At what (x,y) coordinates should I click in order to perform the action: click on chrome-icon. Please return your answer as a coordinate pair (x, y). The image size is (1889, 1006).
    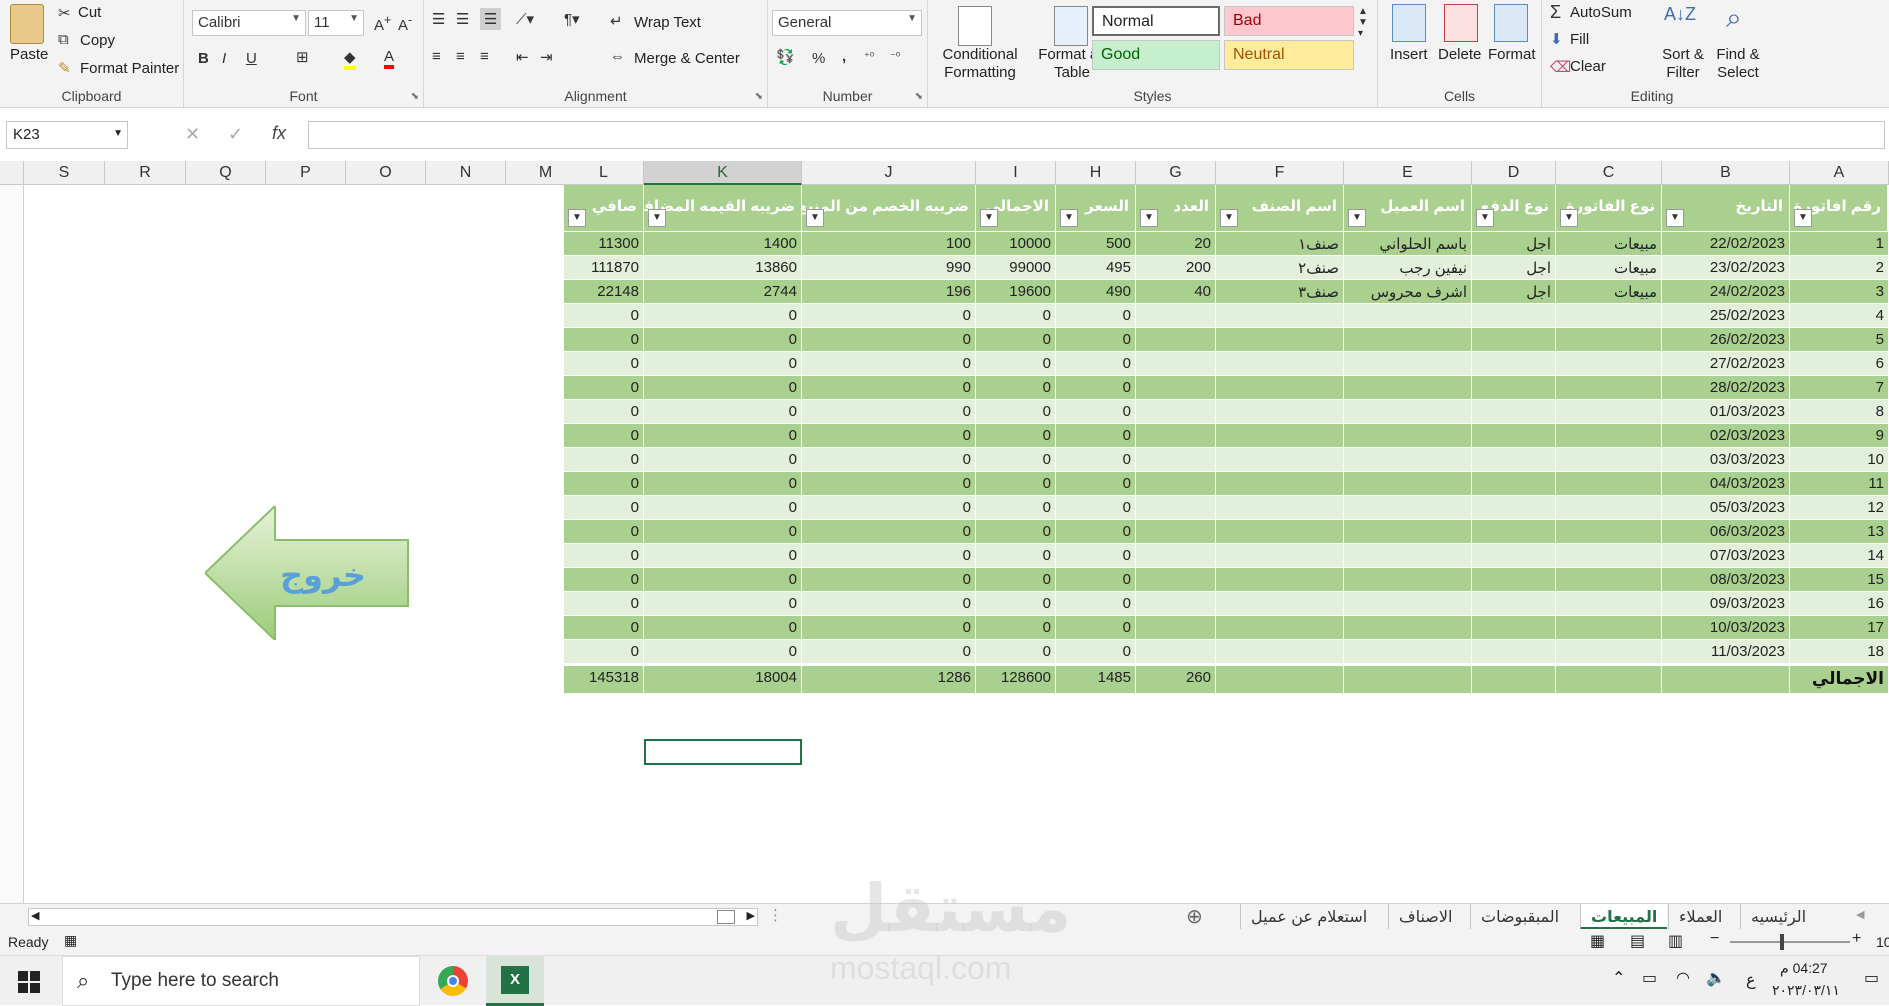
    Looking at the image, I should click on (453, 981).